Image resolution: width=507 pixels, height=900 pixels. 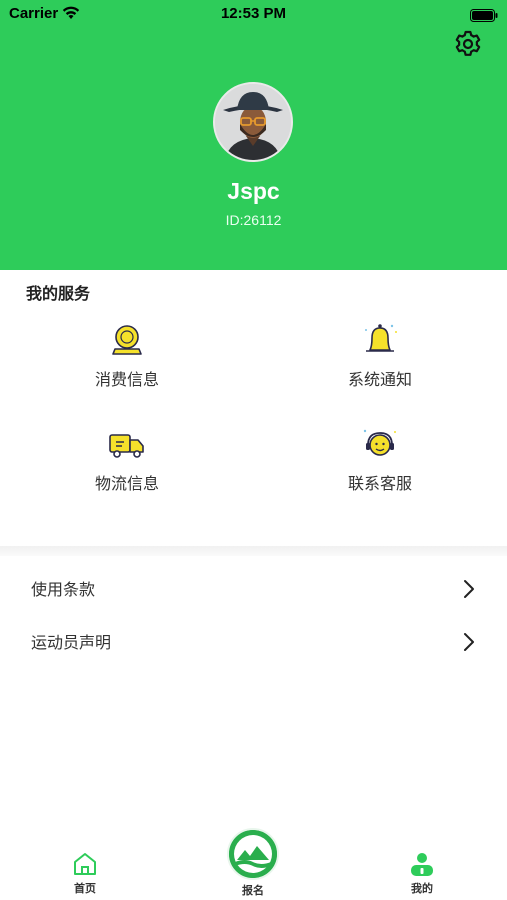 I want to click on list-item-terms: 使用条款, so click(x=253, y=582).